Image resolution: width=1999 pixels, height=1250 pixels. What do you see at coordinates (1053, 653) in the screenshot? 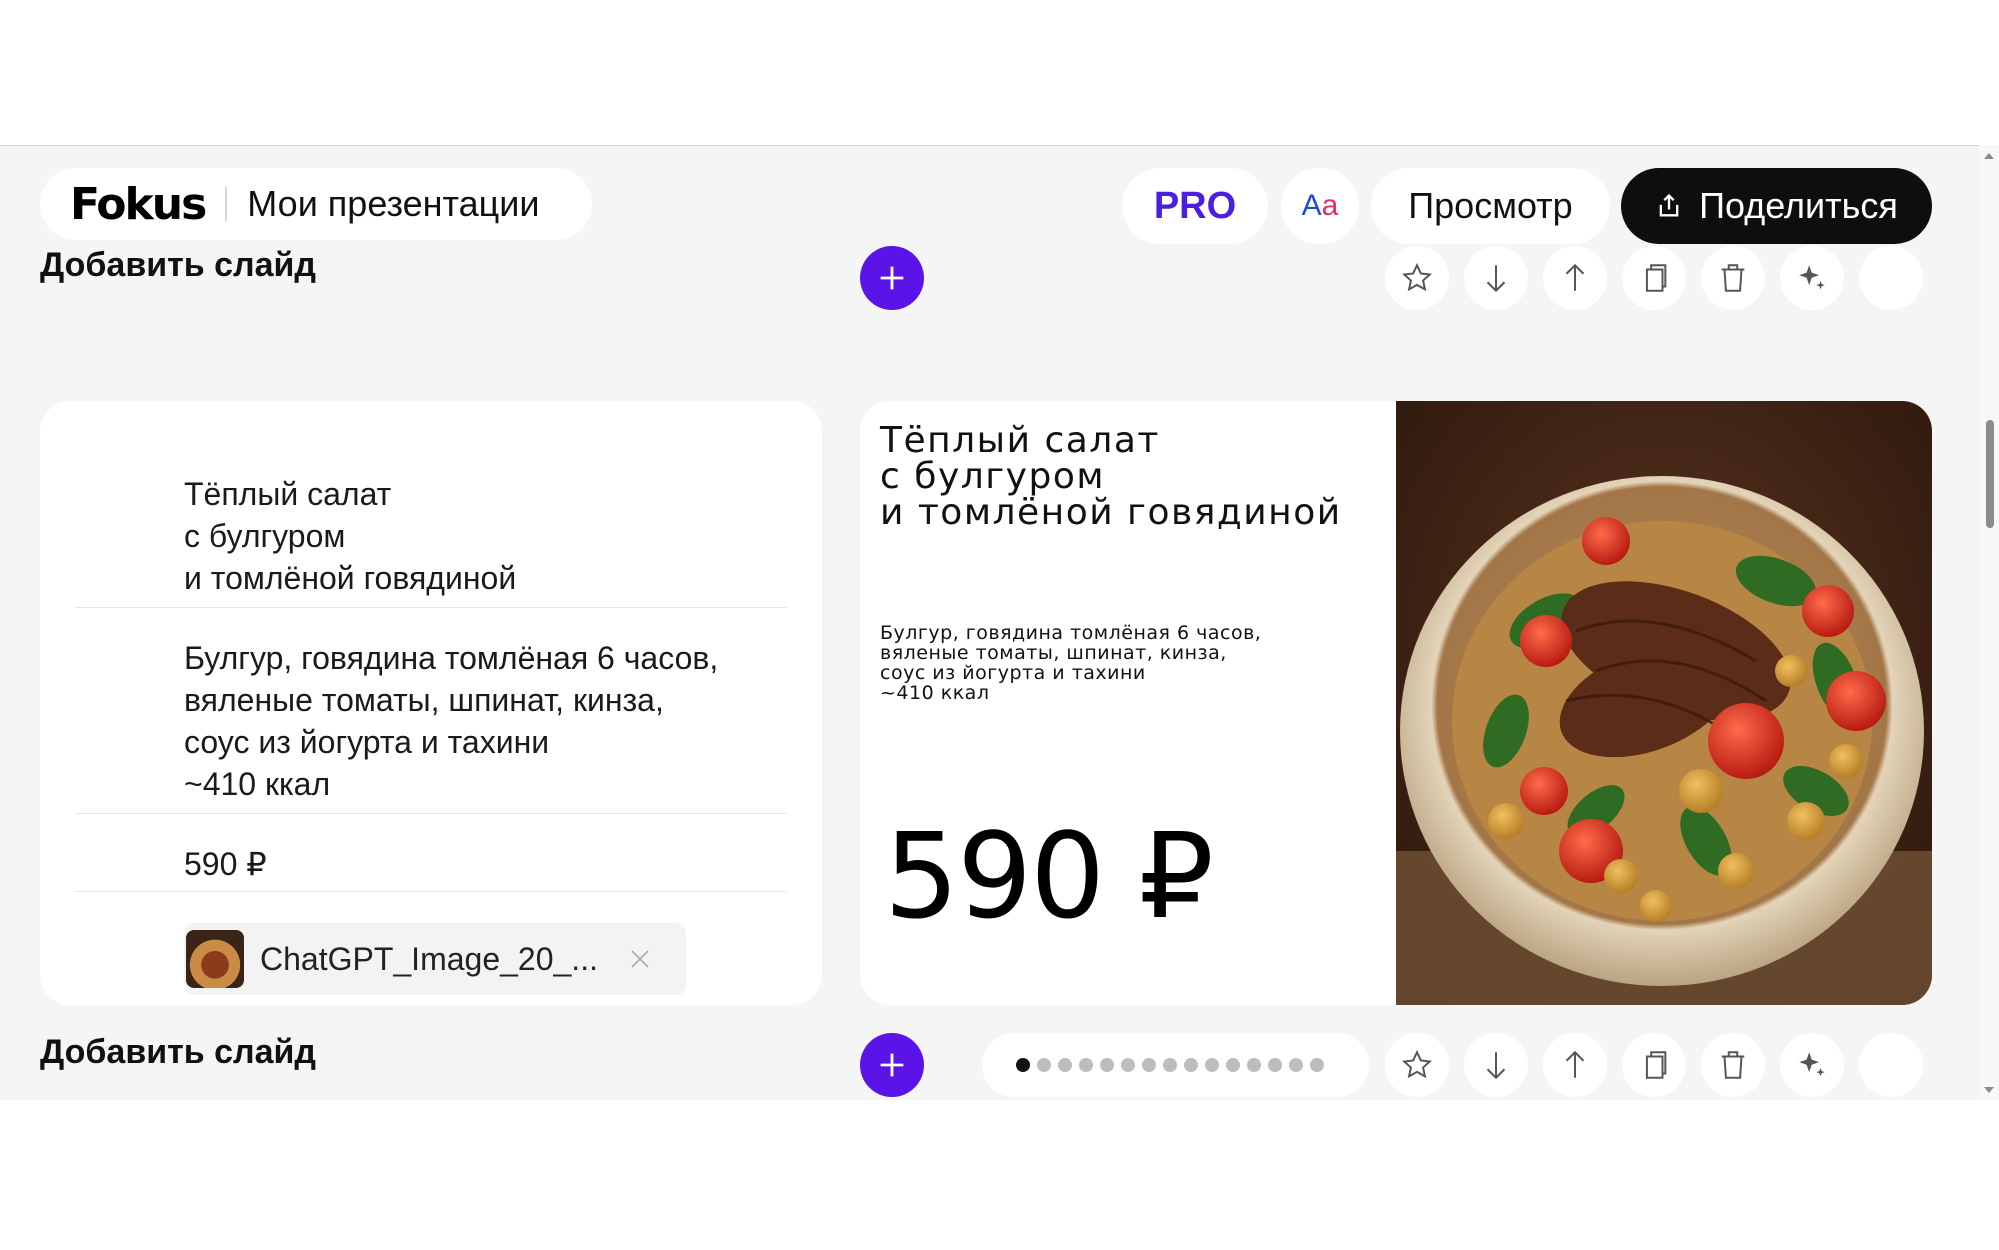
I see `slide-description-line: вяленые томаты, шпинат, кинза,` at bounding box center [1053, 653].